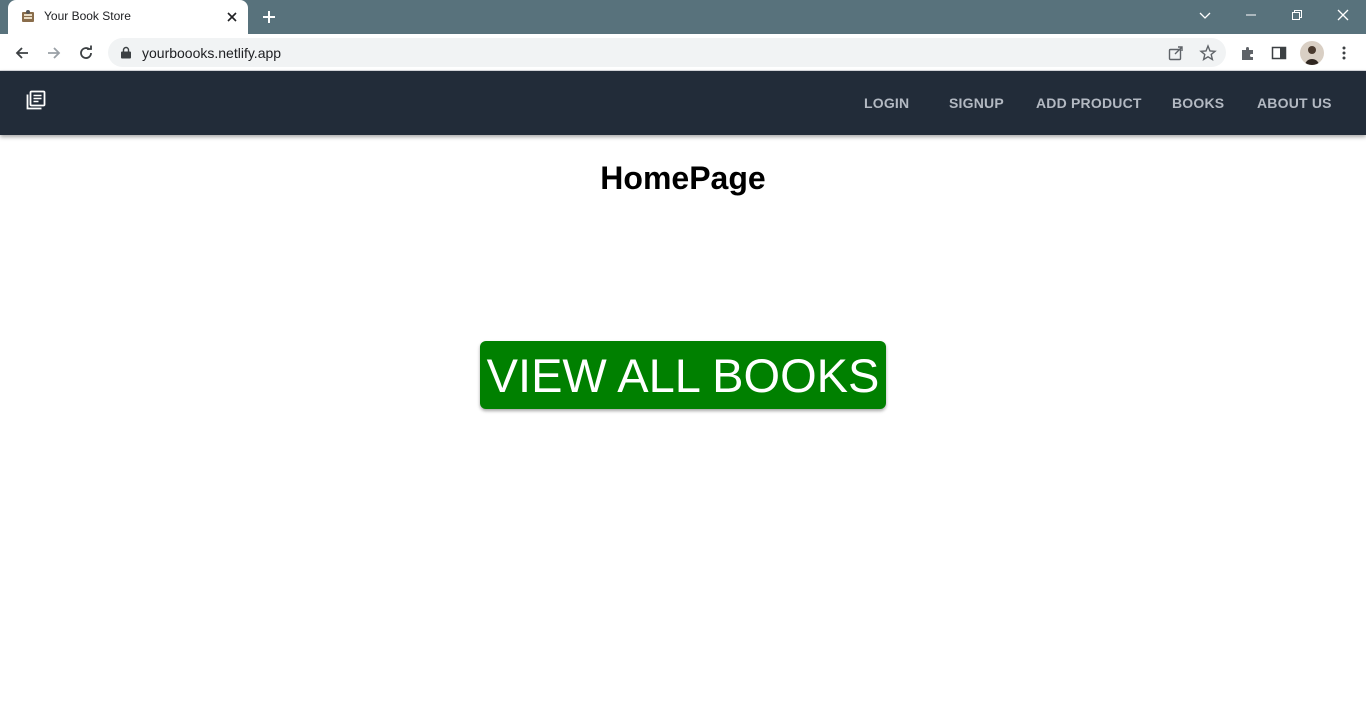 This screenshot has width=1366, height=703. I want to click on close-window-button, so click(1343, 15).